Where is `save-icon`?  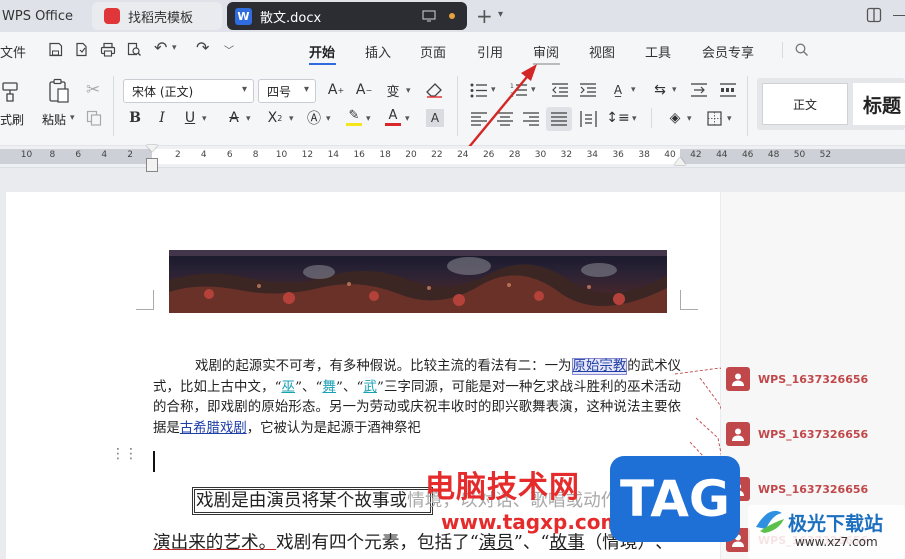 save-icon is located at coordinates (55, 49).